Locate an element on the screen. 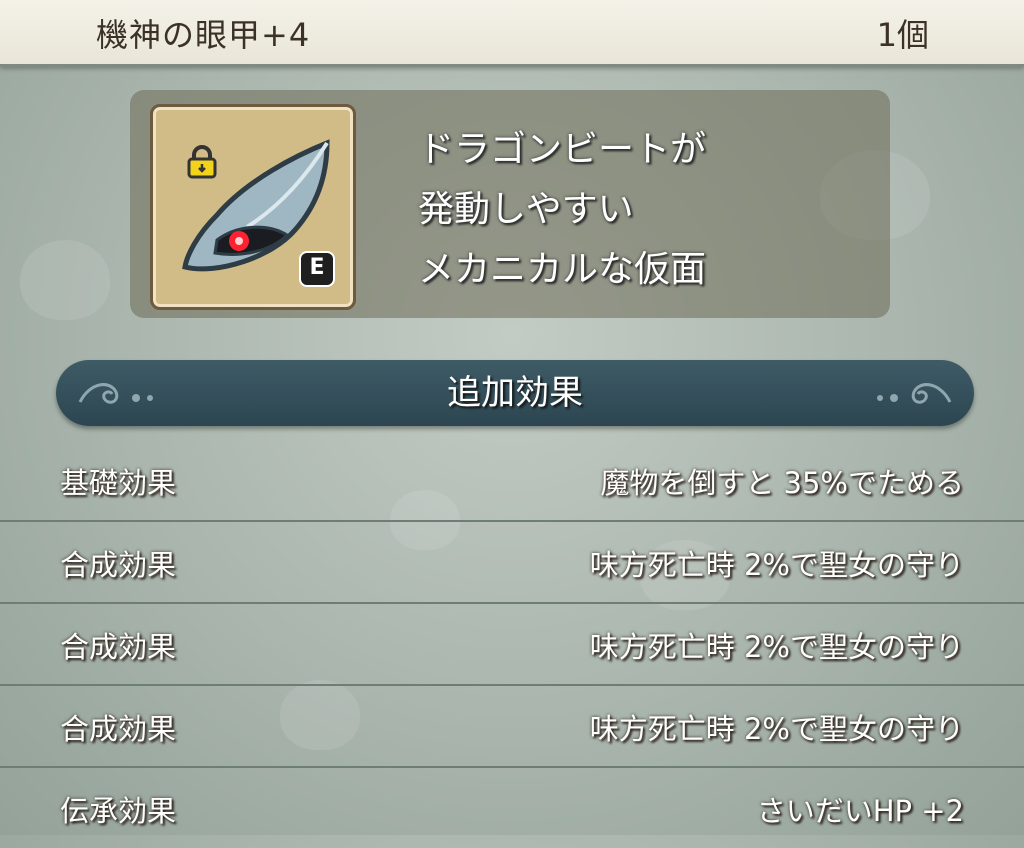  description-line: 発動しやすい is located at coordinates (526, 209).